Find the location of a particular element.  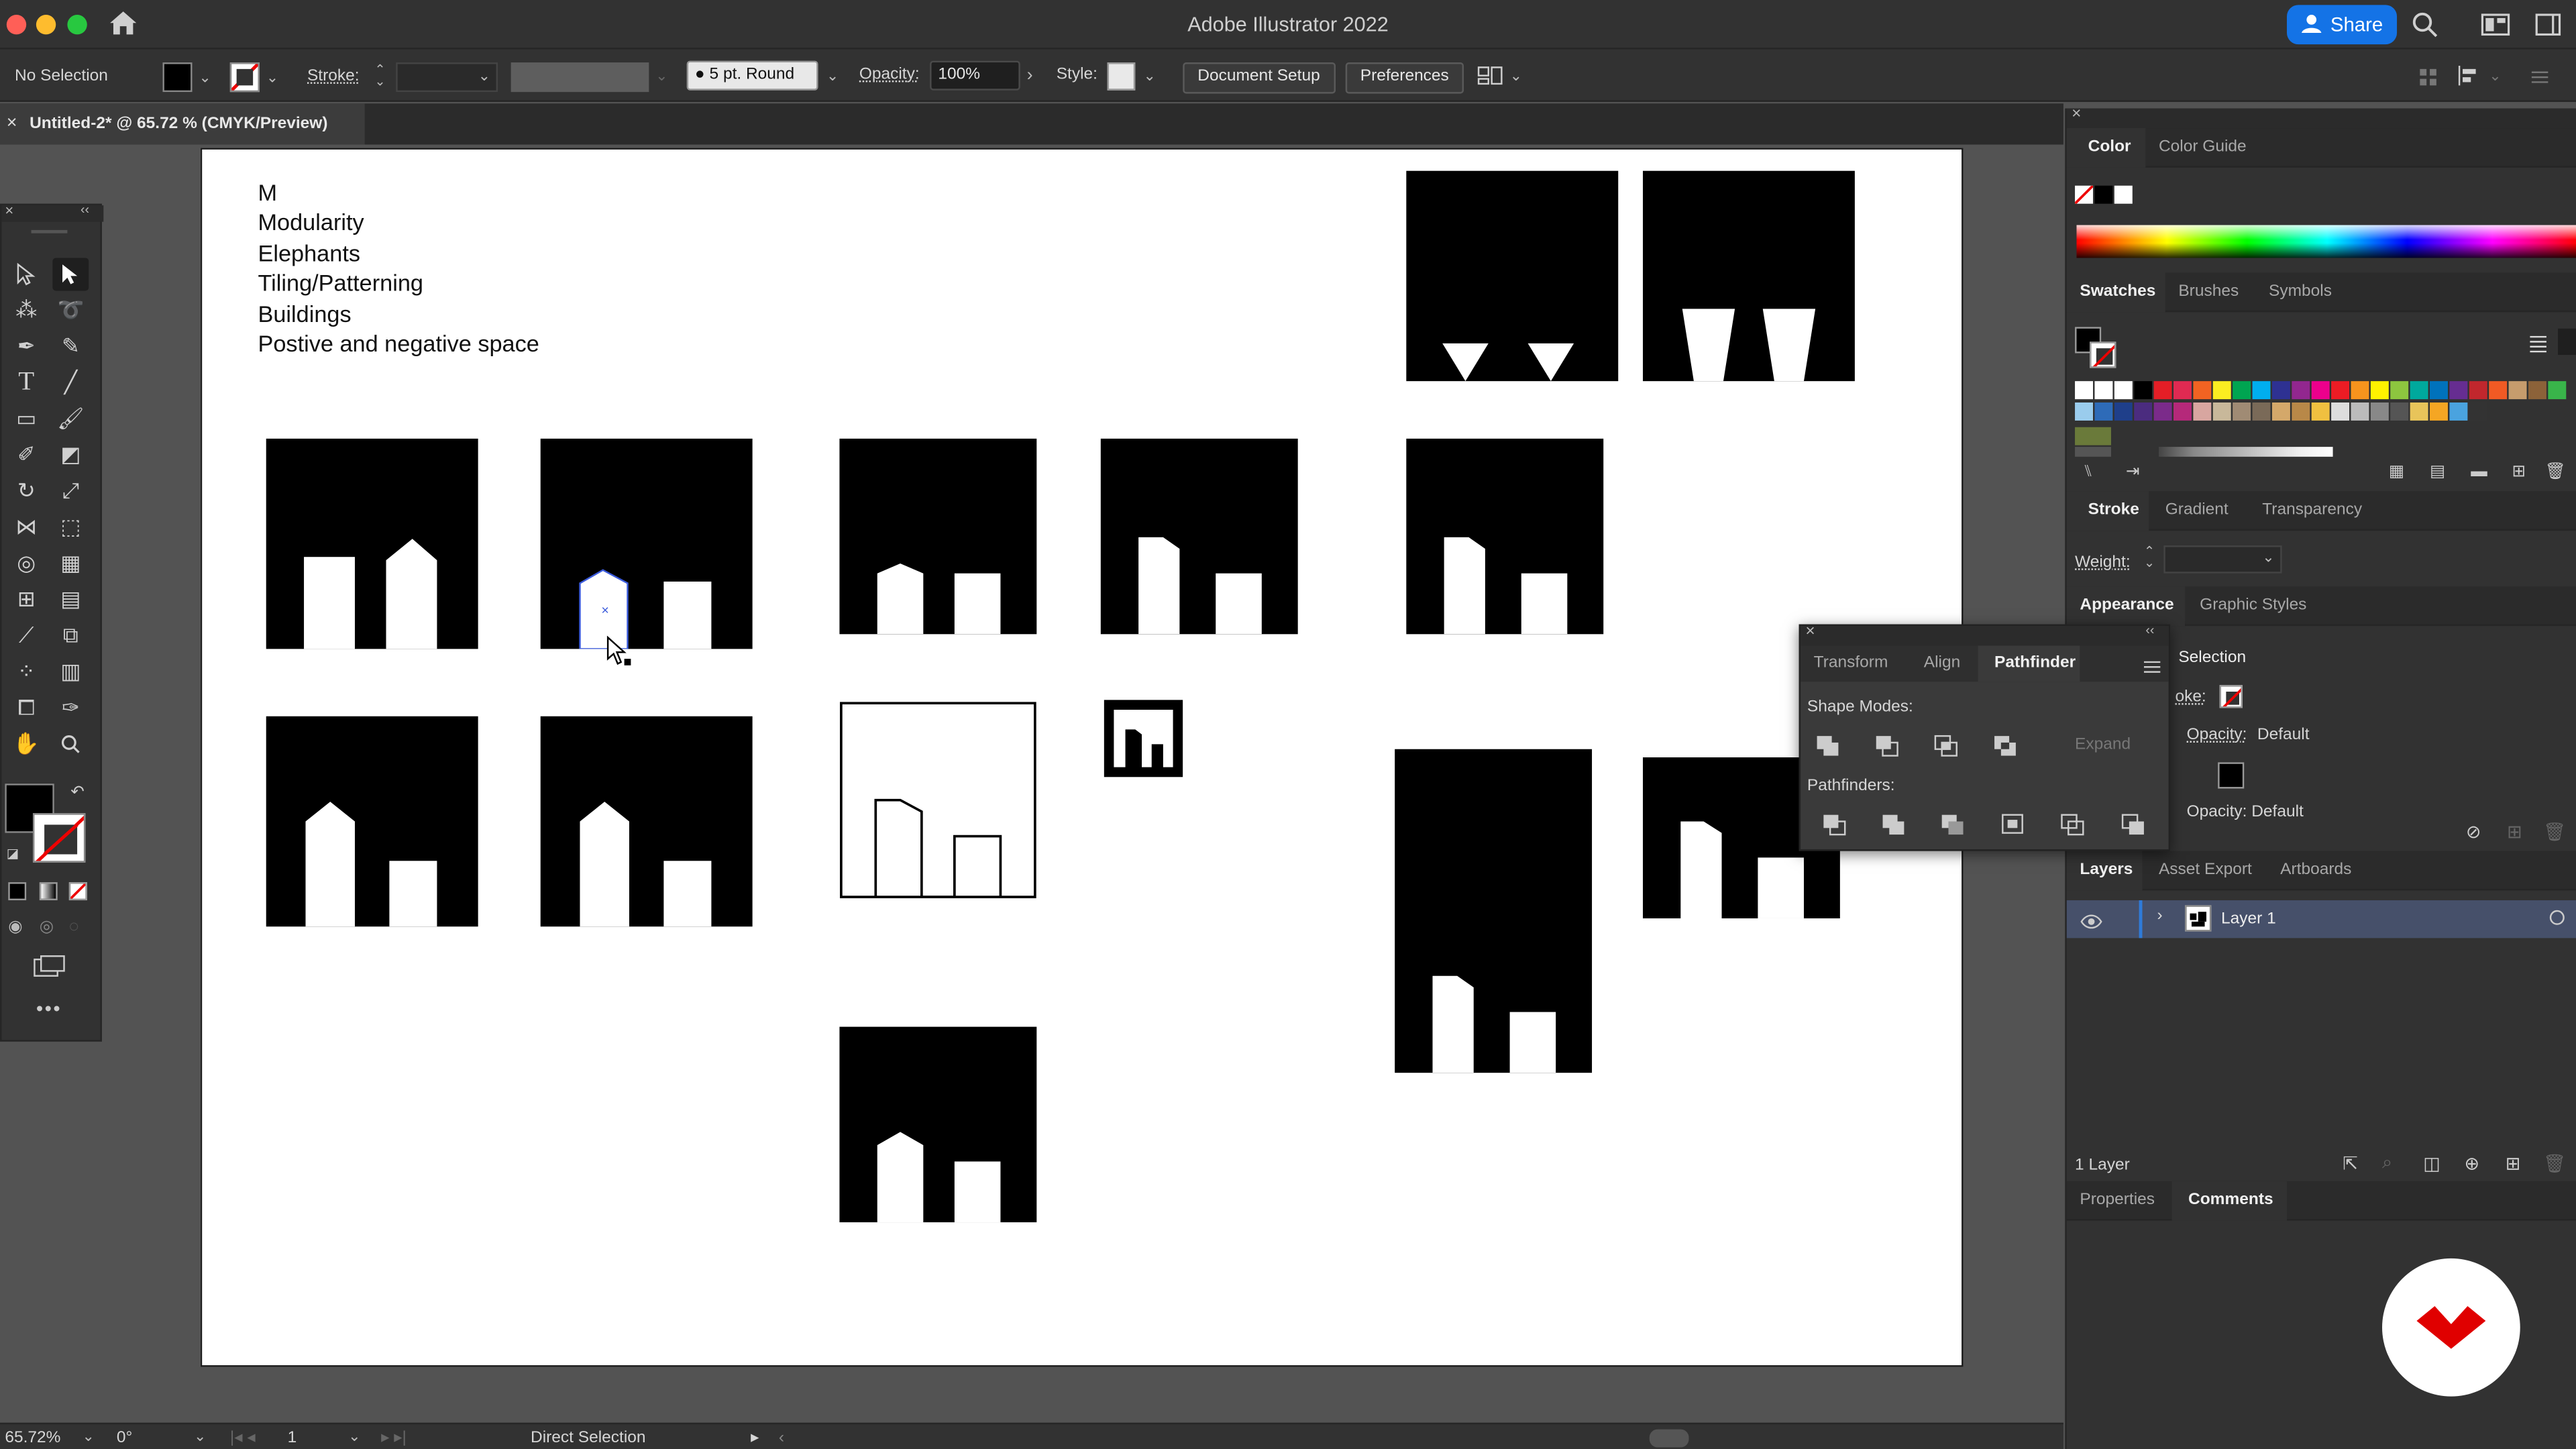

arrange-documents-icon is located at coordinates (1490, 80).